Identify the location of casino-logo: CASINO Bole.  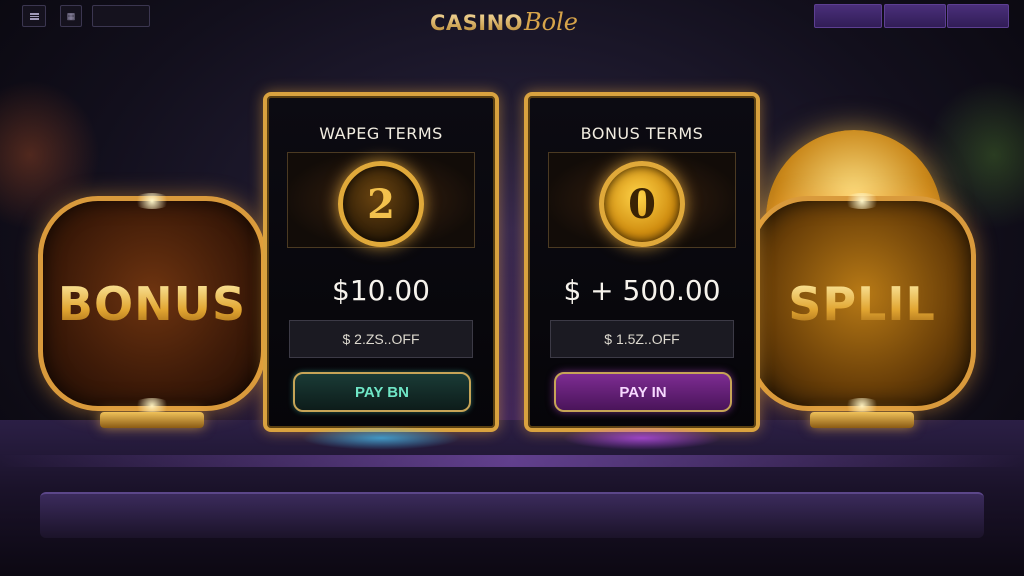
(504, 24).